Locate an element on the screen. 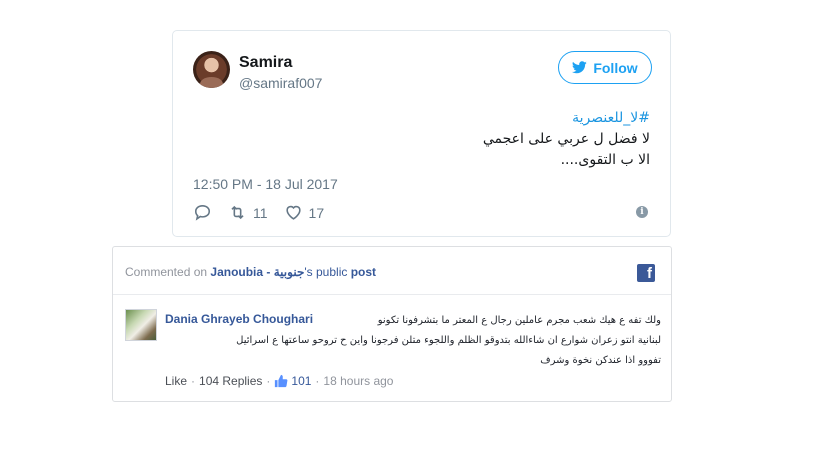 This screenshot has width=822, height=468. heart-icon is located at coordinates (293, 212).